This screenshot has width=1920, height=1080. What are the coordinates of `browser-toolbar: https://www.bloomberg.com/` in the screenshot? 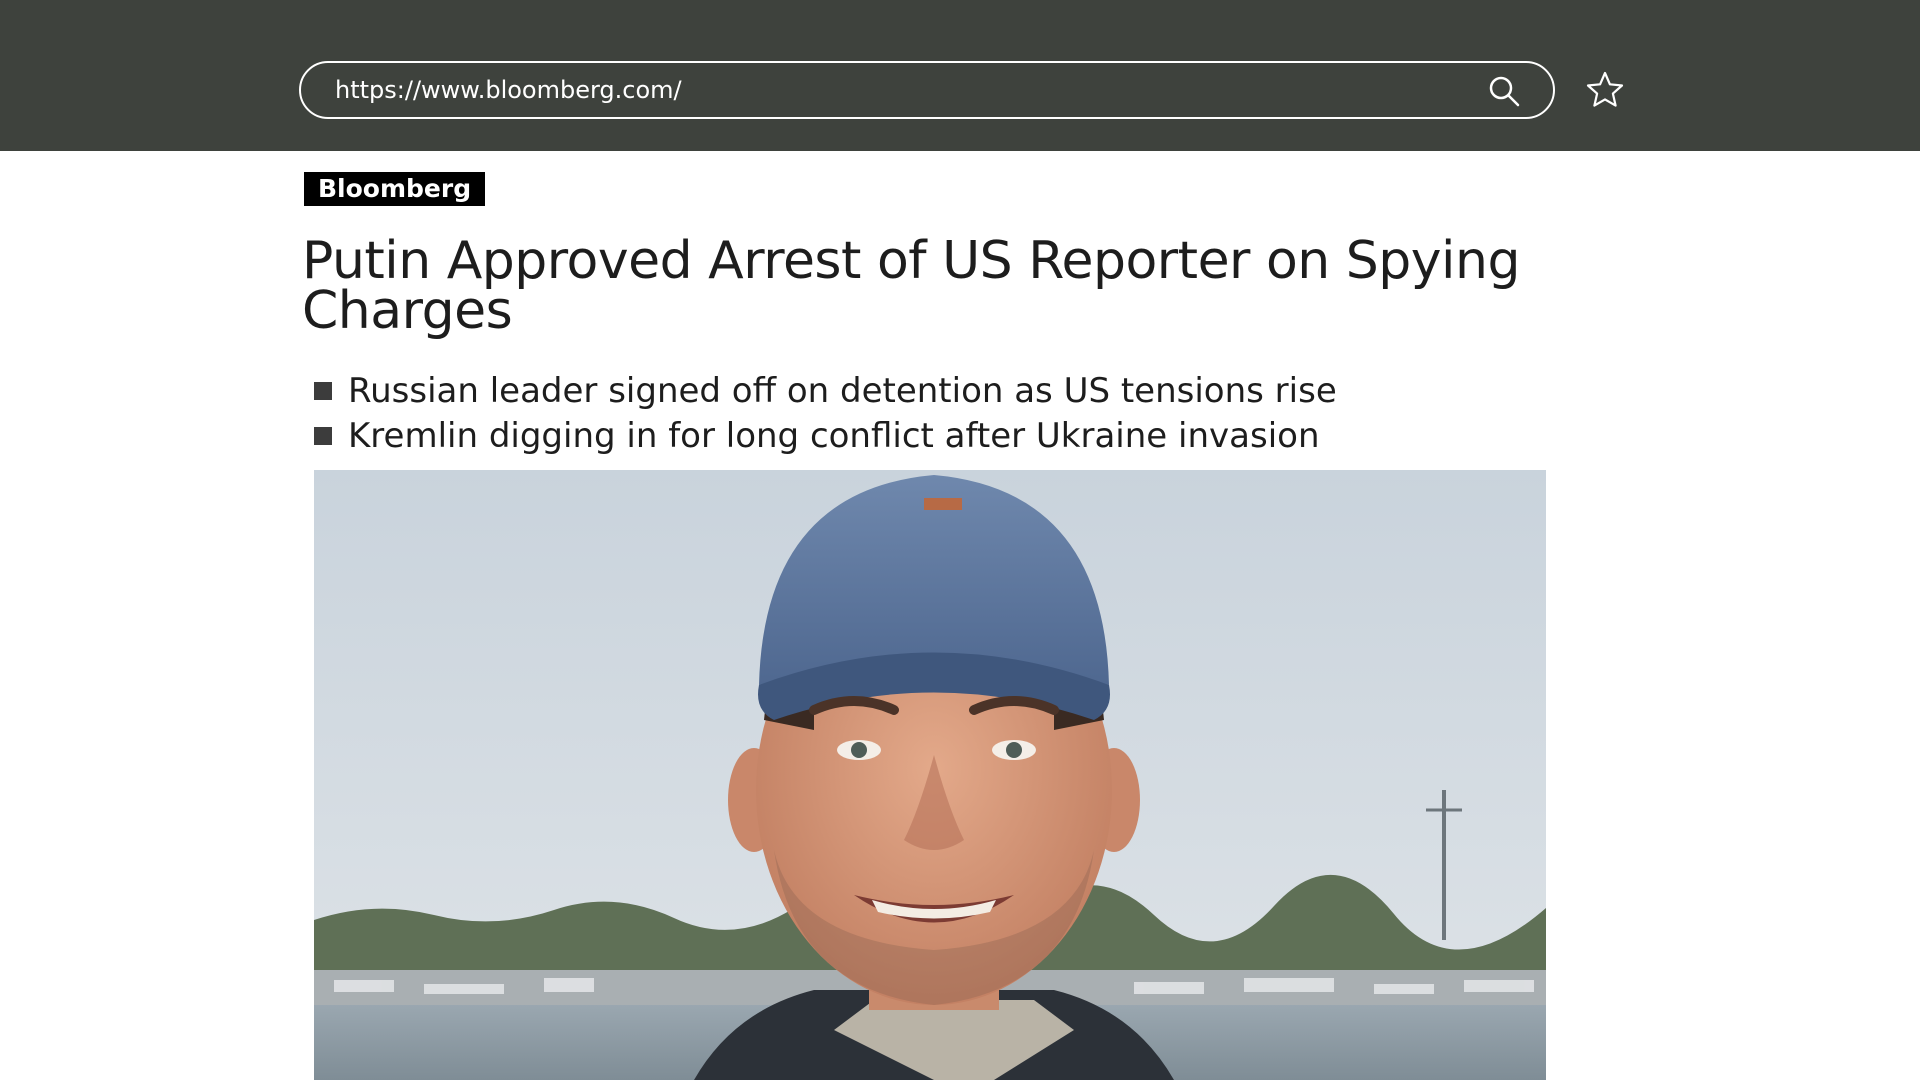 It's located at (960, 75).